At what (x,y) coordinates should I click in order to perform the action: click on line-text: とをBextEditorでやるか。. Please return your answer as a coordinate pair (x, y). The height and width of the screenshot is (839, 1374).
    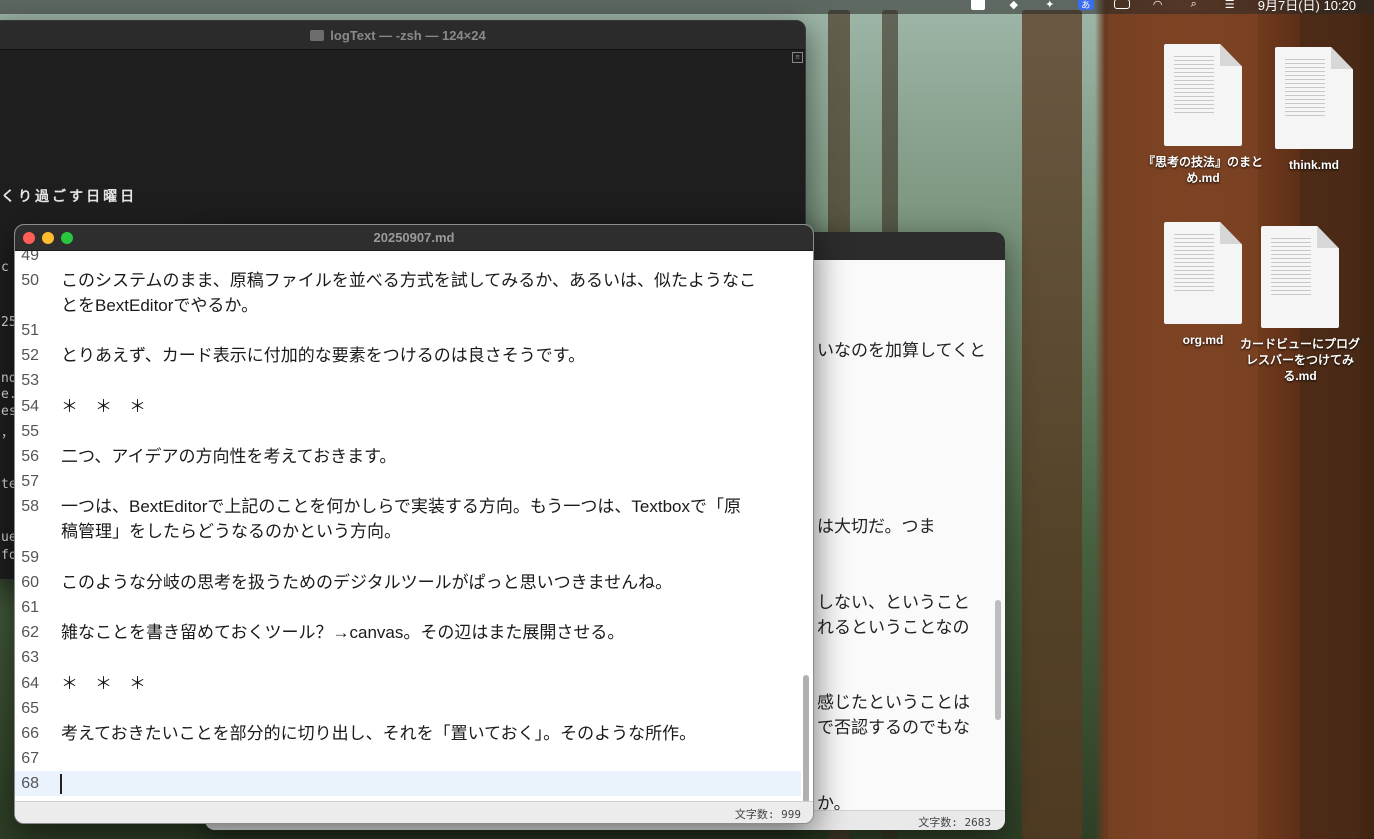
    Looking at the image, I should click on (160, 305).